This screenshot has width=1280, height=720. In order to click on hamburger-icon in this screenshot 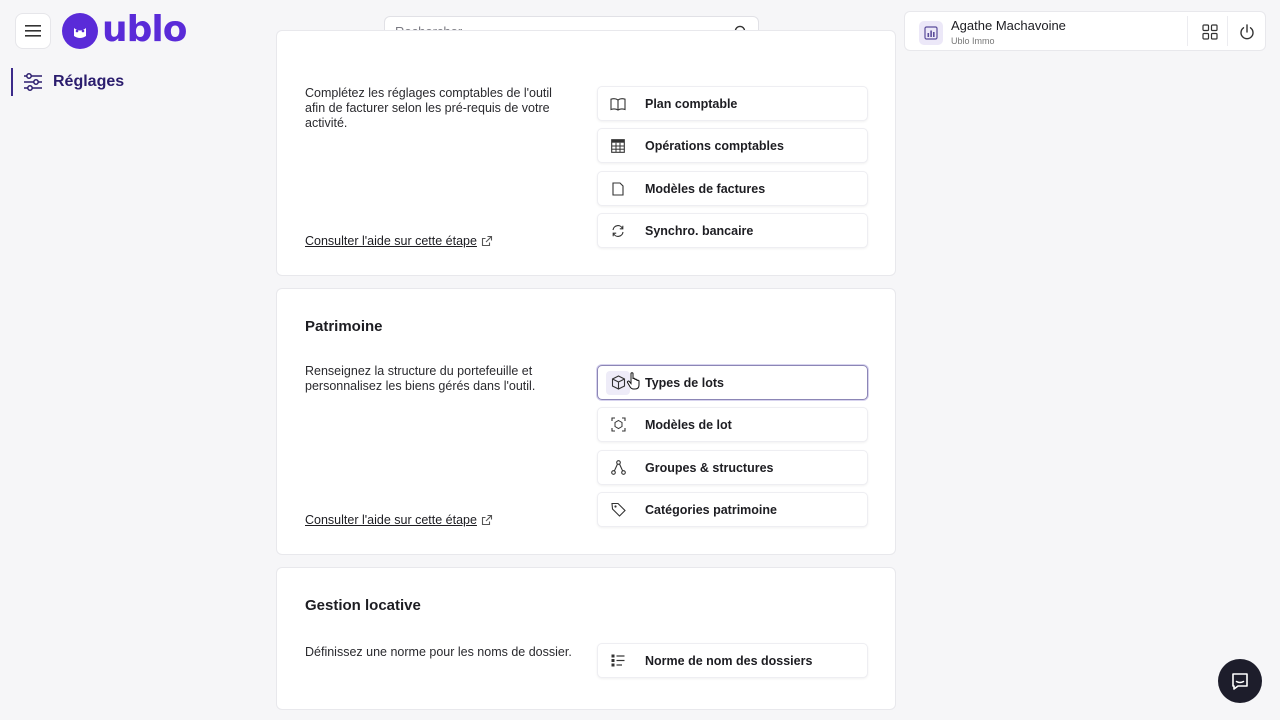, I will do `click(33, 31)`.